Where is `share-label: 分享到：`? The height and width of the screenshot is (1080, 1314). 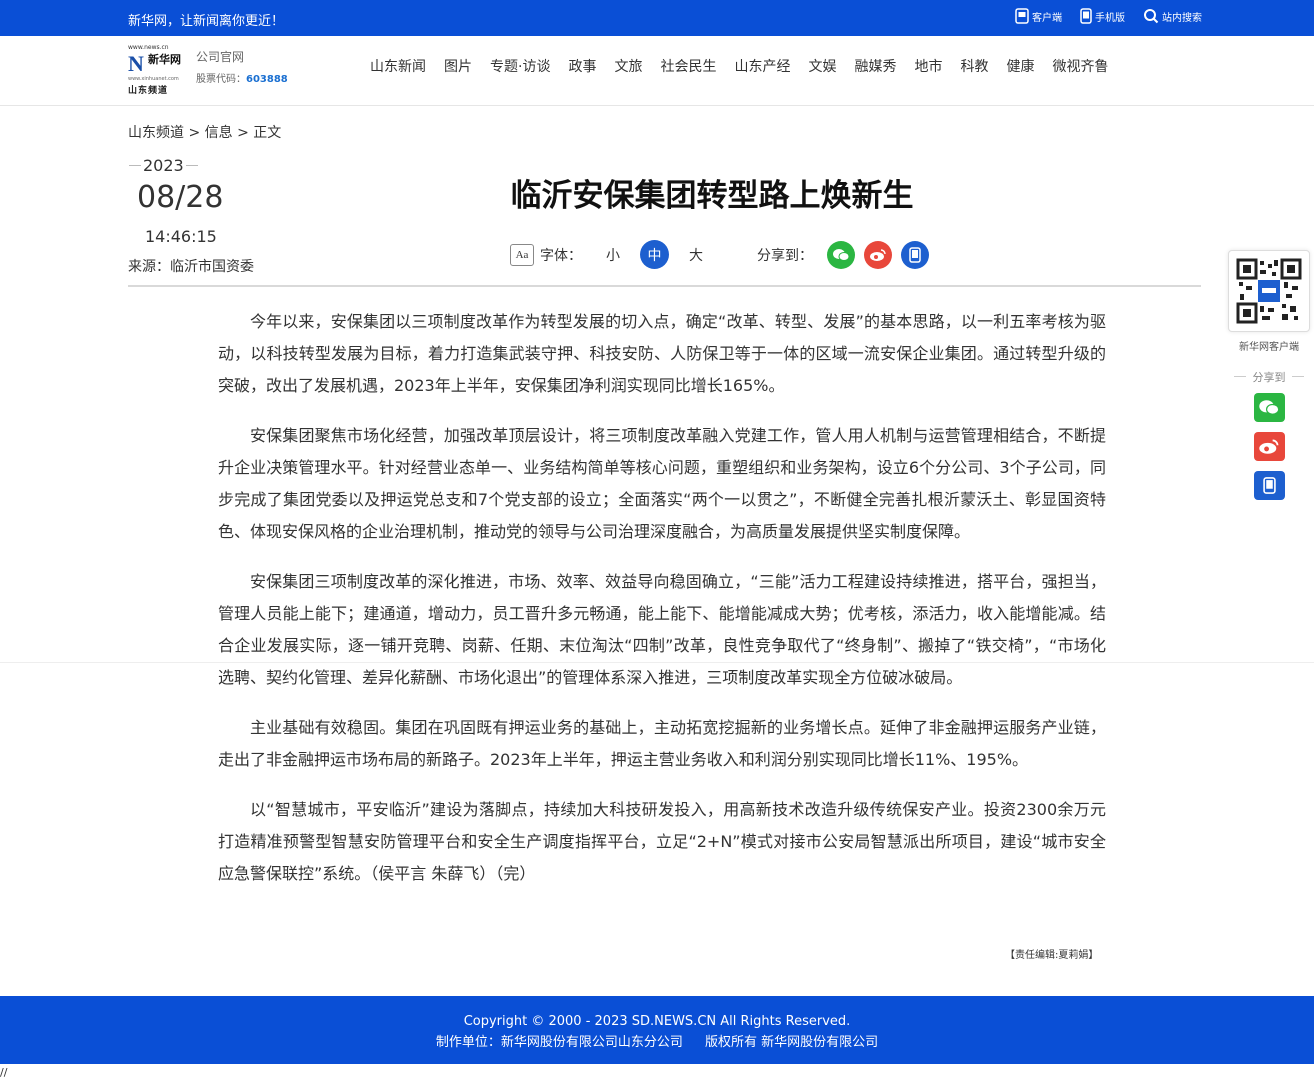
share-label: 分享到： is located at coordinates (785, 255).